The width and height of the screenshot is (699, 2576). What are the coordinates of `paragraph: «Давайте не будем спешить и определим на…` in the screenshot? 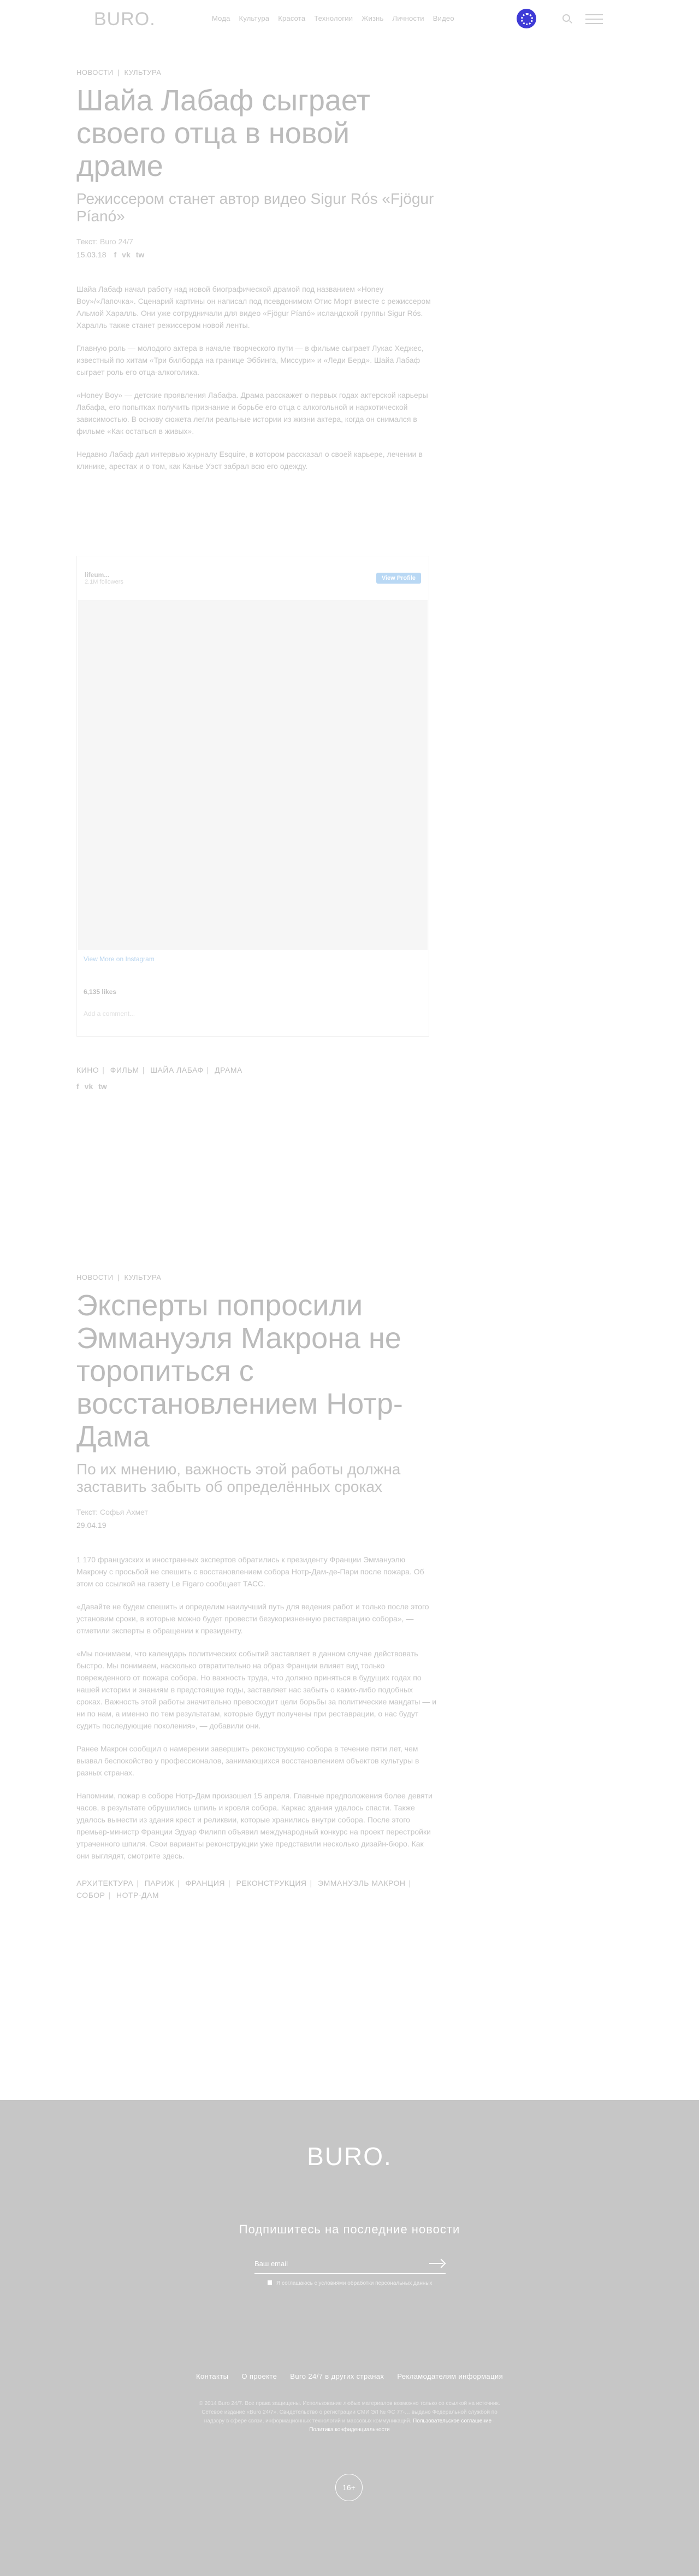 It's located at (252, 1618).